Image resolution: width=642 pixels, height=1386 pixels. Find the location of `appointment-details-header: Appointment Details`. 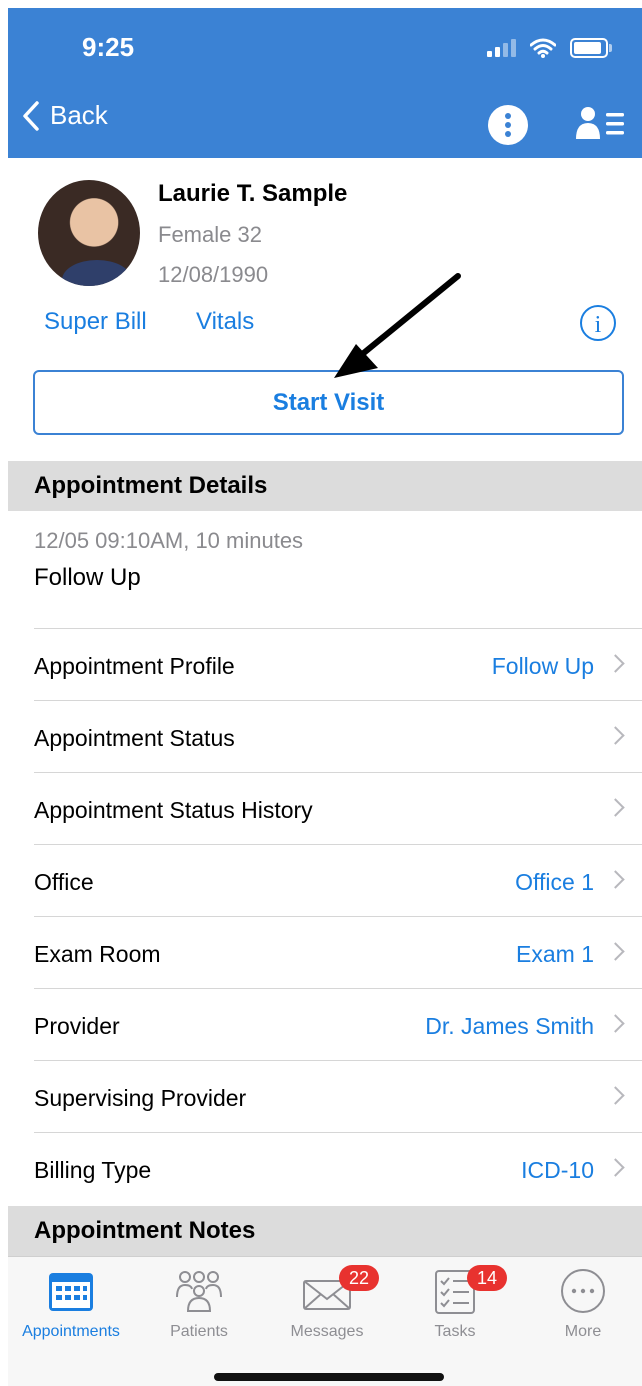

appointment-details-header: Appointment Details is located at coordinates (325, 486).